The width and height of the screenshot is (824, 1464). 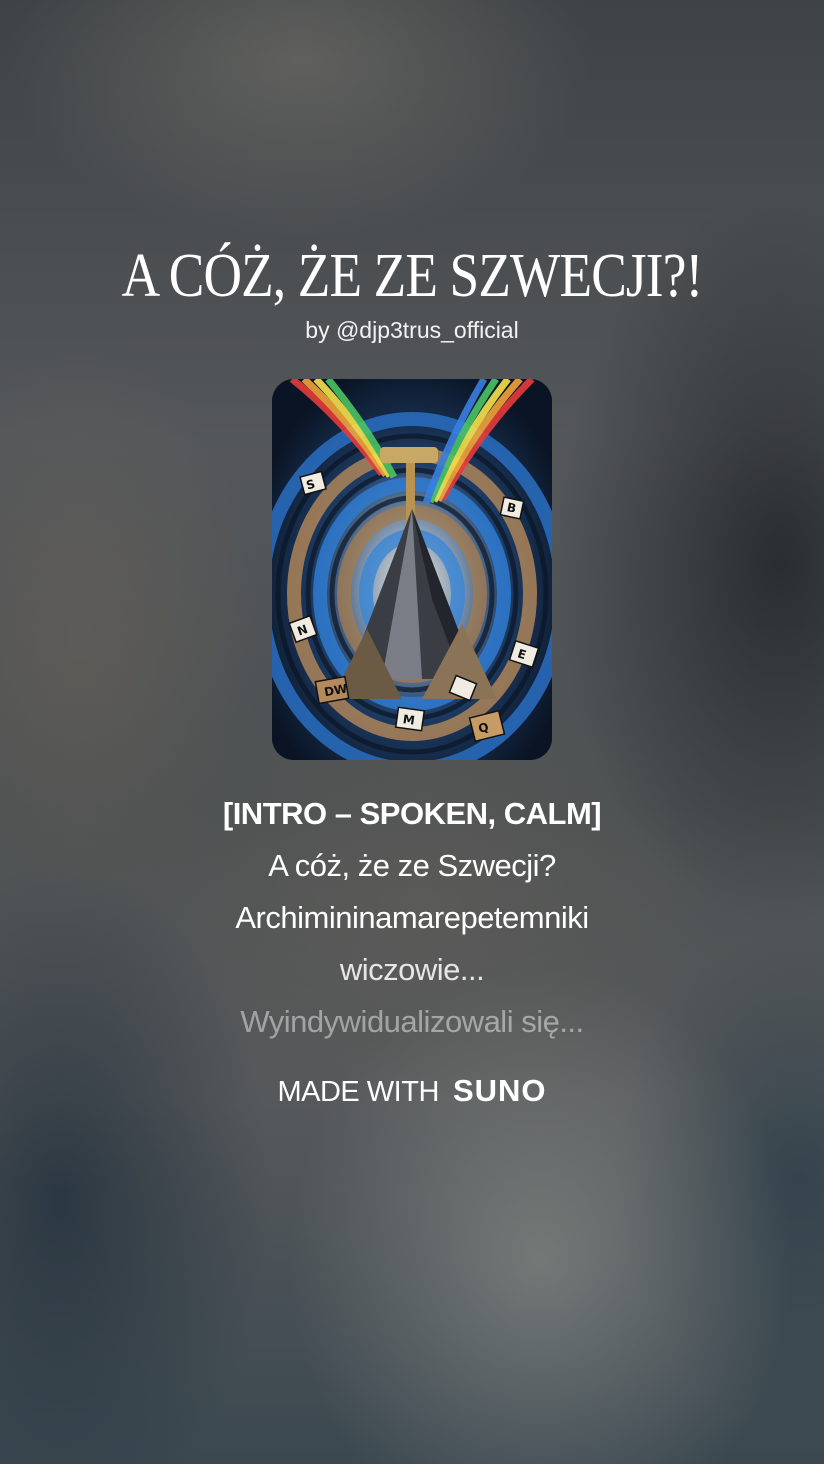 What do you see at coordinates (412, 569) in the screenshot?
I see `album-cover-image: S B N E DW M Q` at bounding box center [412, 569].